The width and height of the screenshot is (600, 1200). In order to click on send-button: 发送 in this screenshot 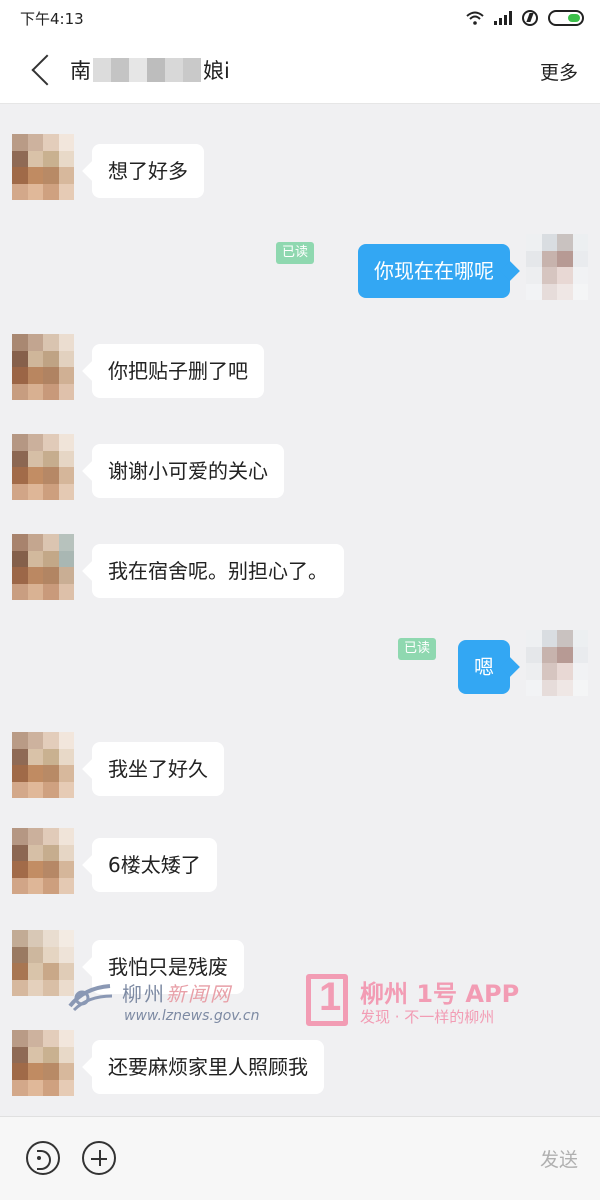, I will do `click(559, 1158)`.